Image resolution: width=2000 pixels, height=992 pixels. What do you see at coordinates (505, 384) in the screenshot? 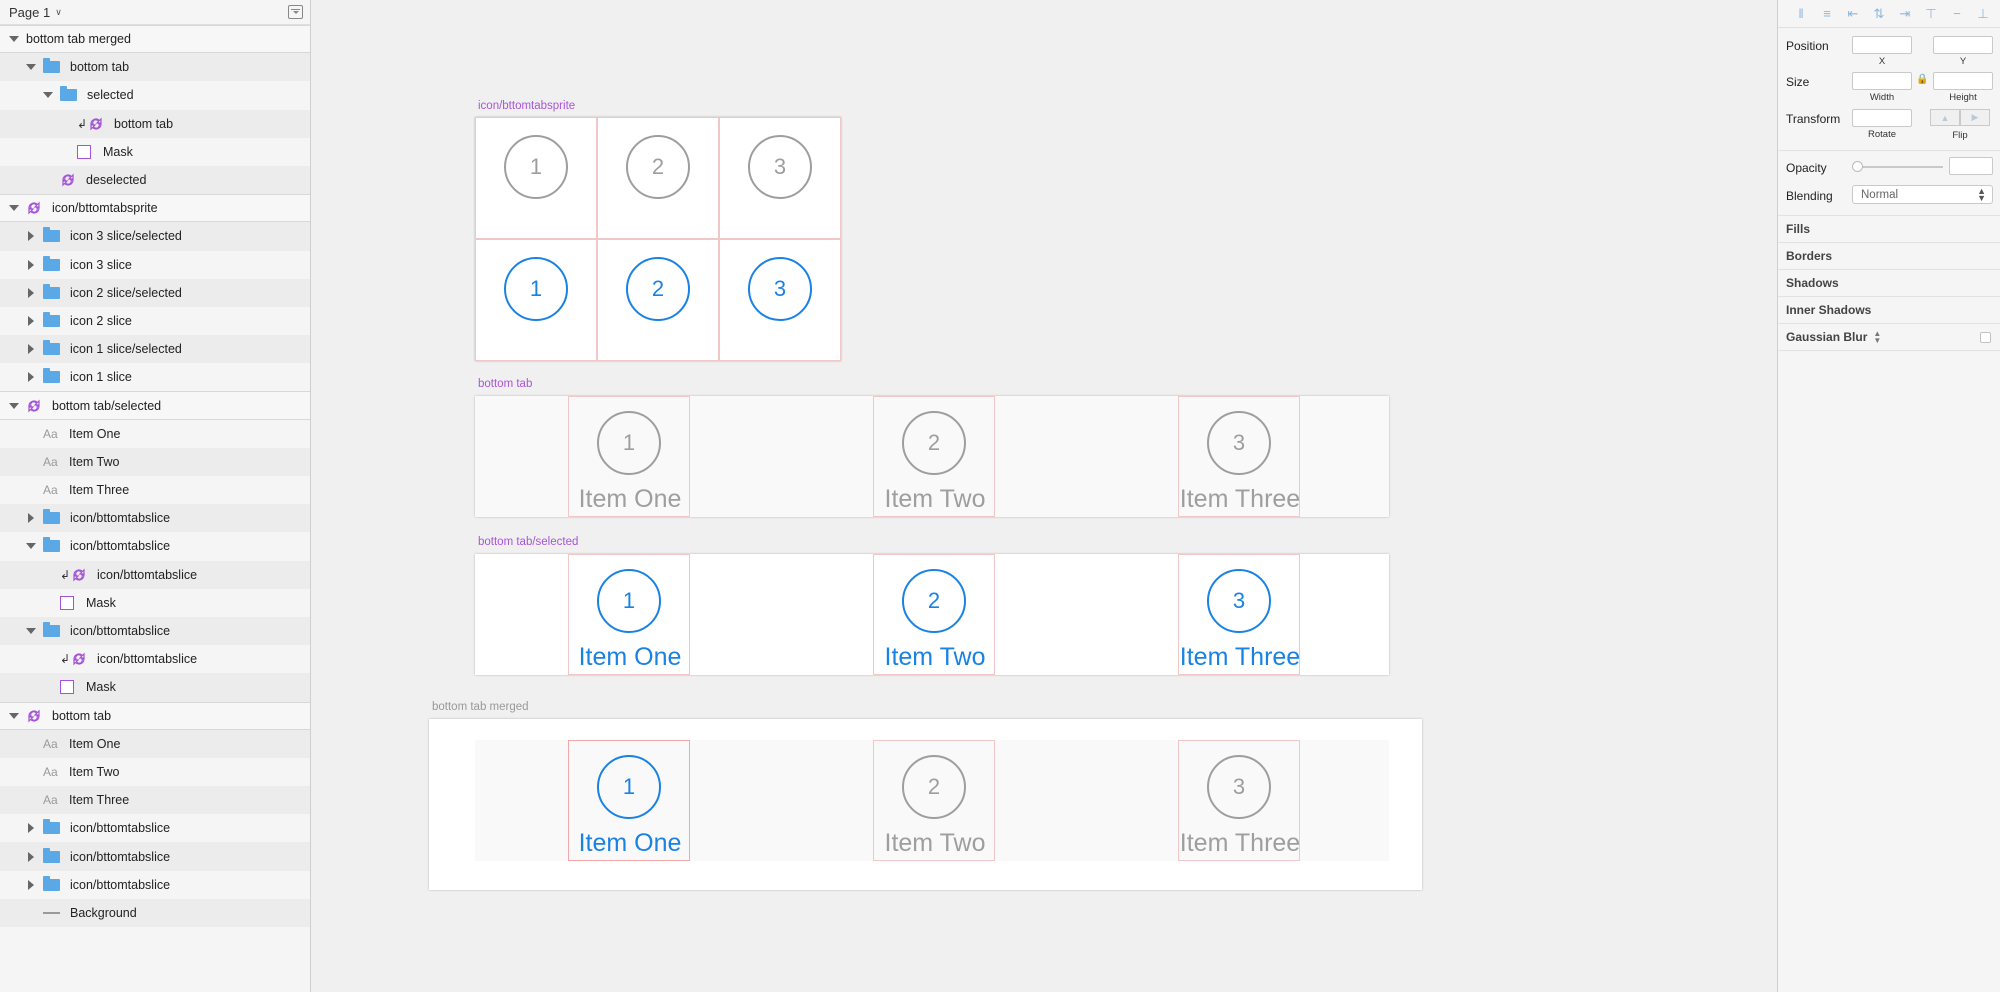
I see `artboard-label-bottom-tab: bottom tab` at bounding box center [505, 384].